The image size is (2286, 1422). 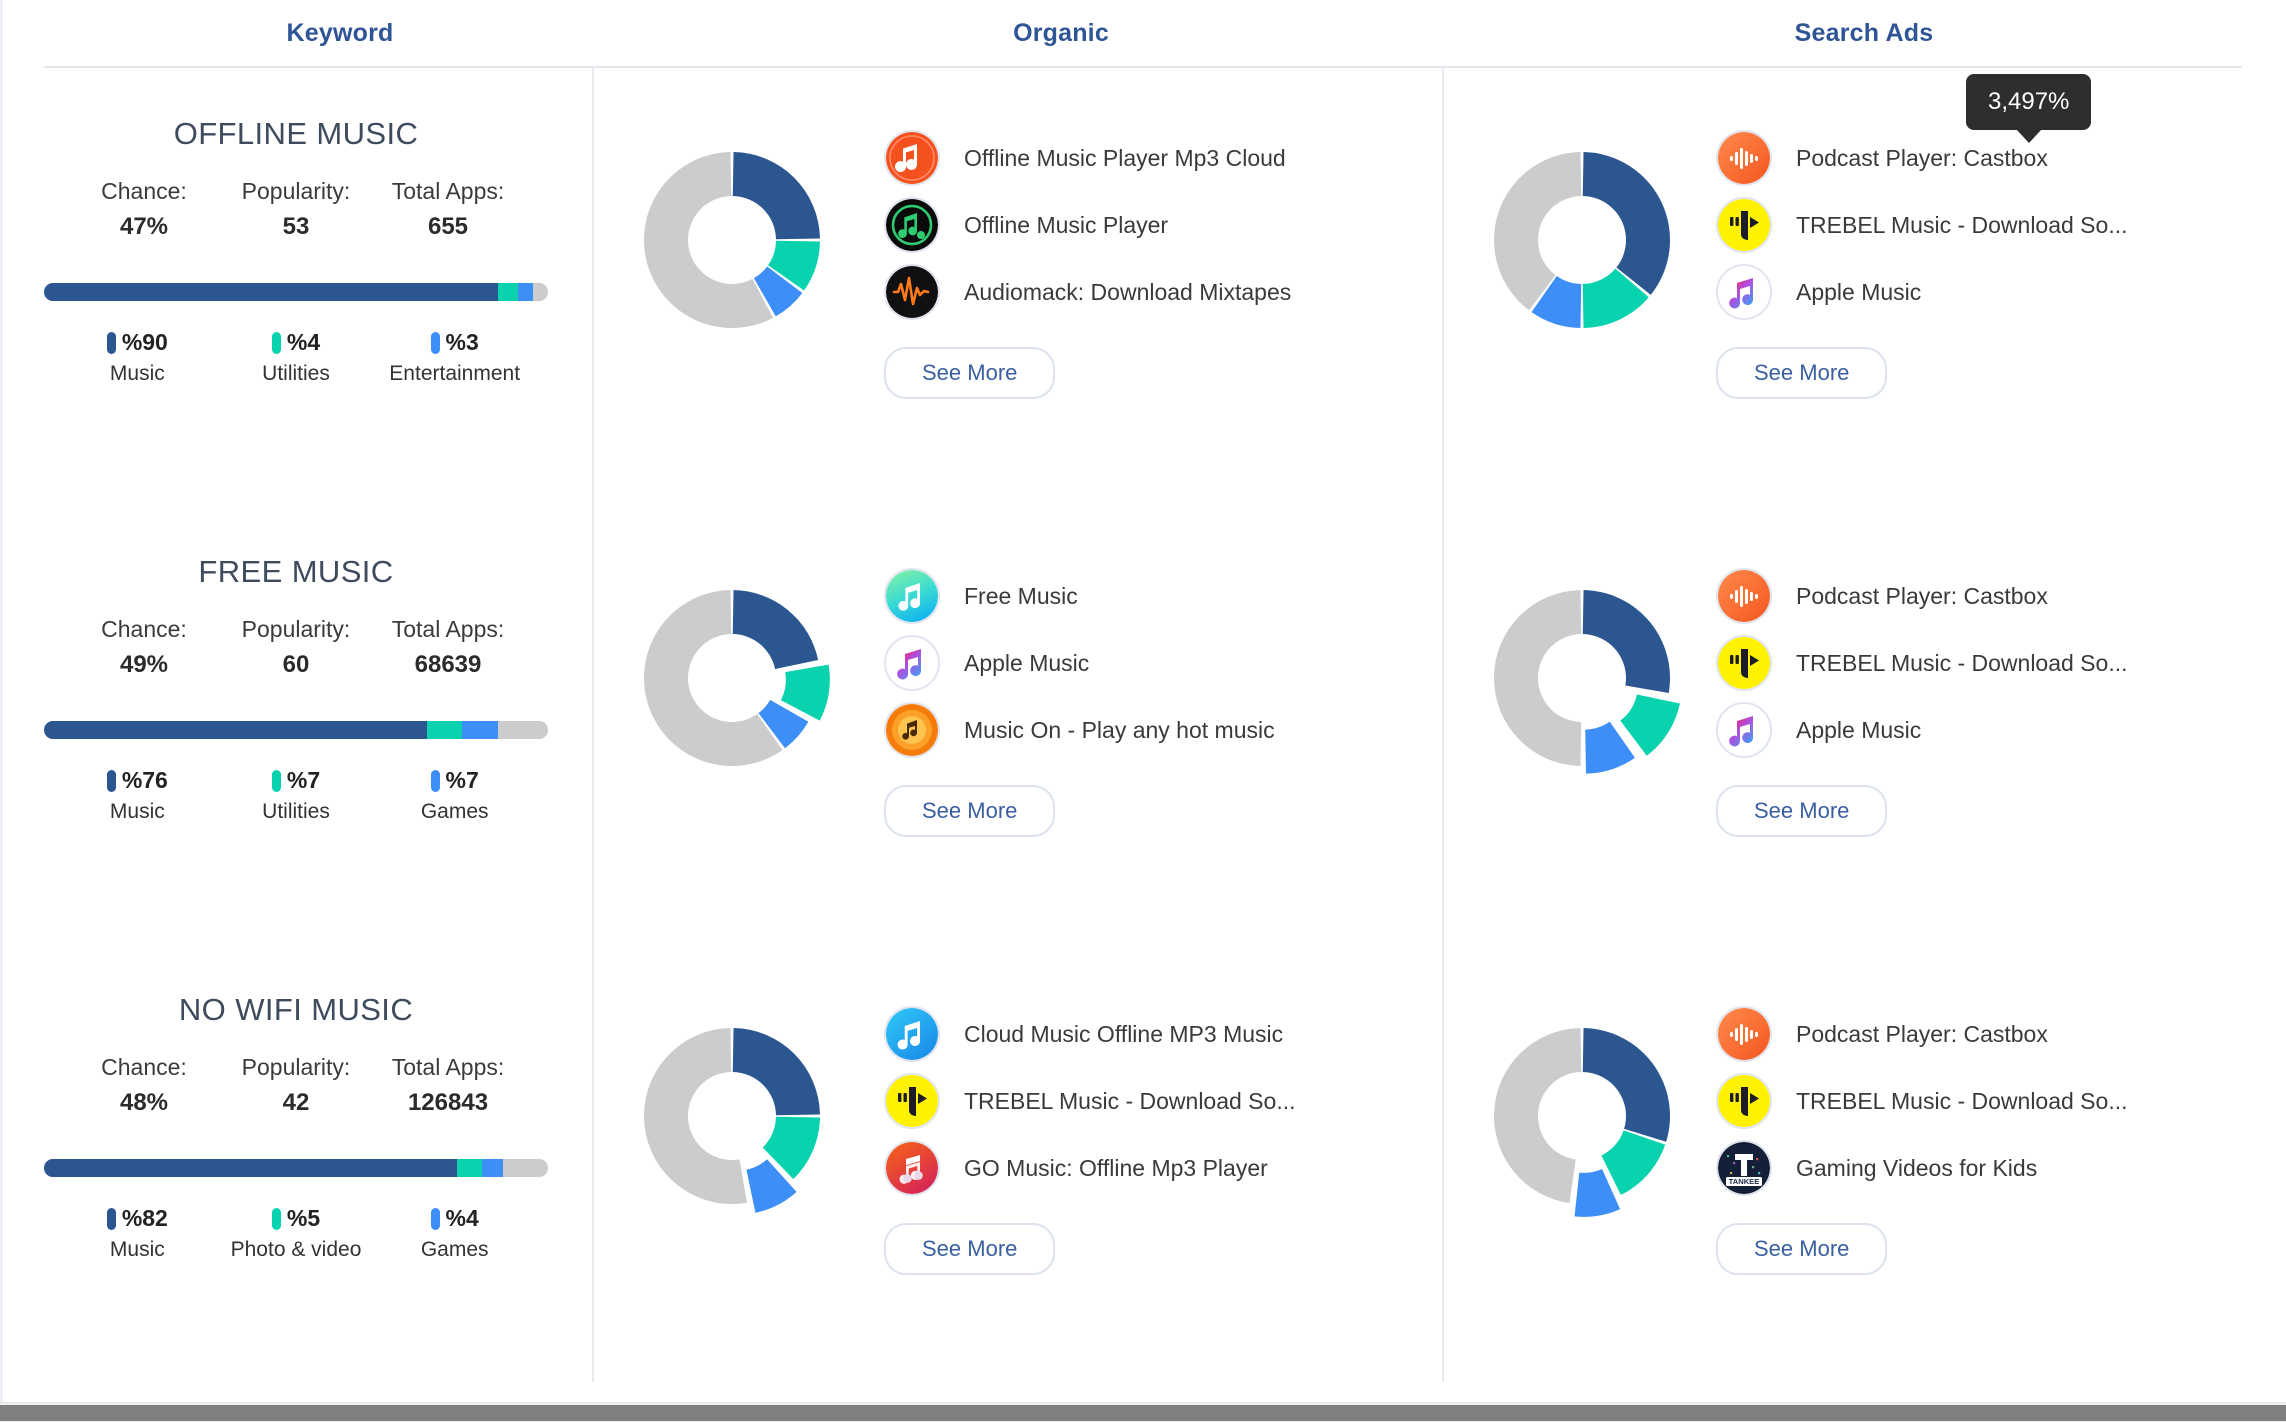 I want to click on svg-text: TANKEE, so click(x=1744, y=1181).